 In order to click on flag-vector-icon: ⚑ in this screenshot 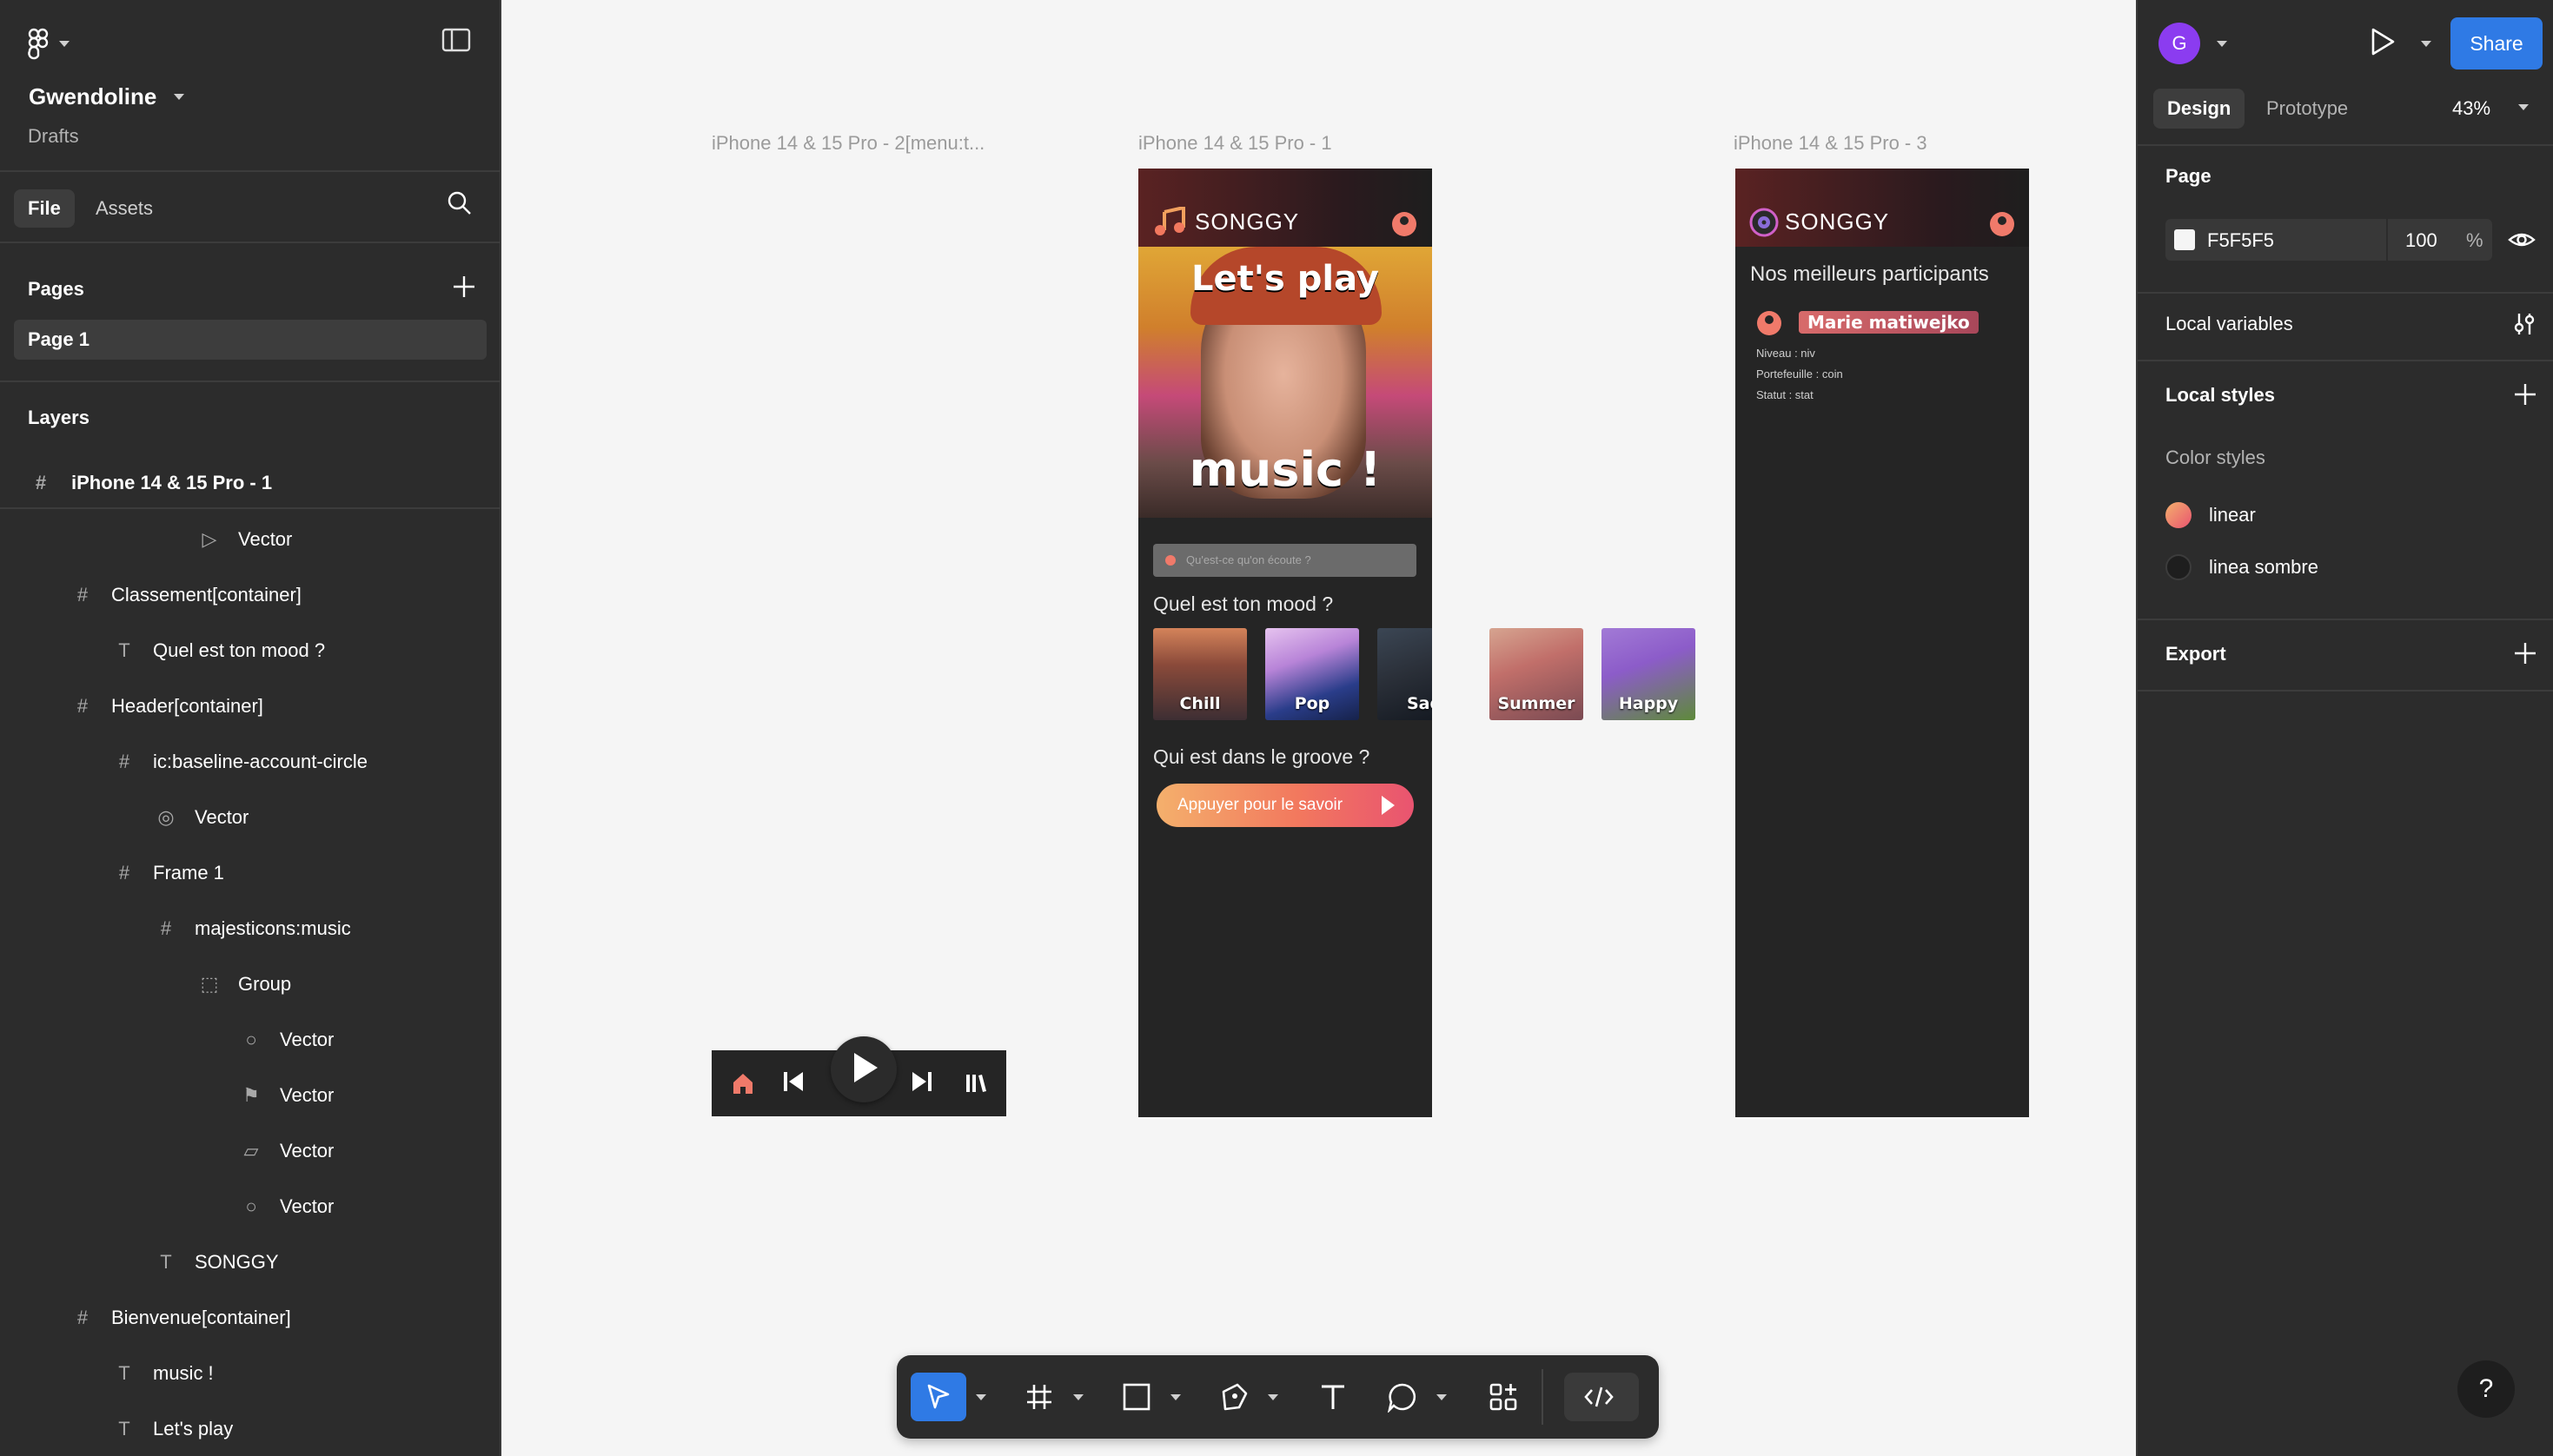, I will do `click(251, 1095)`.